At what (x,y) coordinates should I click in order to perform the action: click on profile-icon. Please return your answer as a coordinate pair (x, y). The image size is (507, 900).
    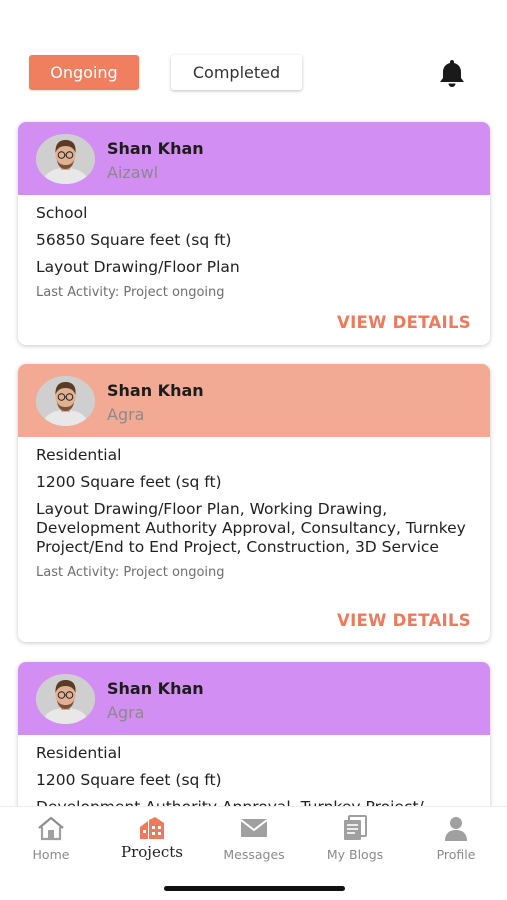
    Looking at the image, I should click on (456, 829).